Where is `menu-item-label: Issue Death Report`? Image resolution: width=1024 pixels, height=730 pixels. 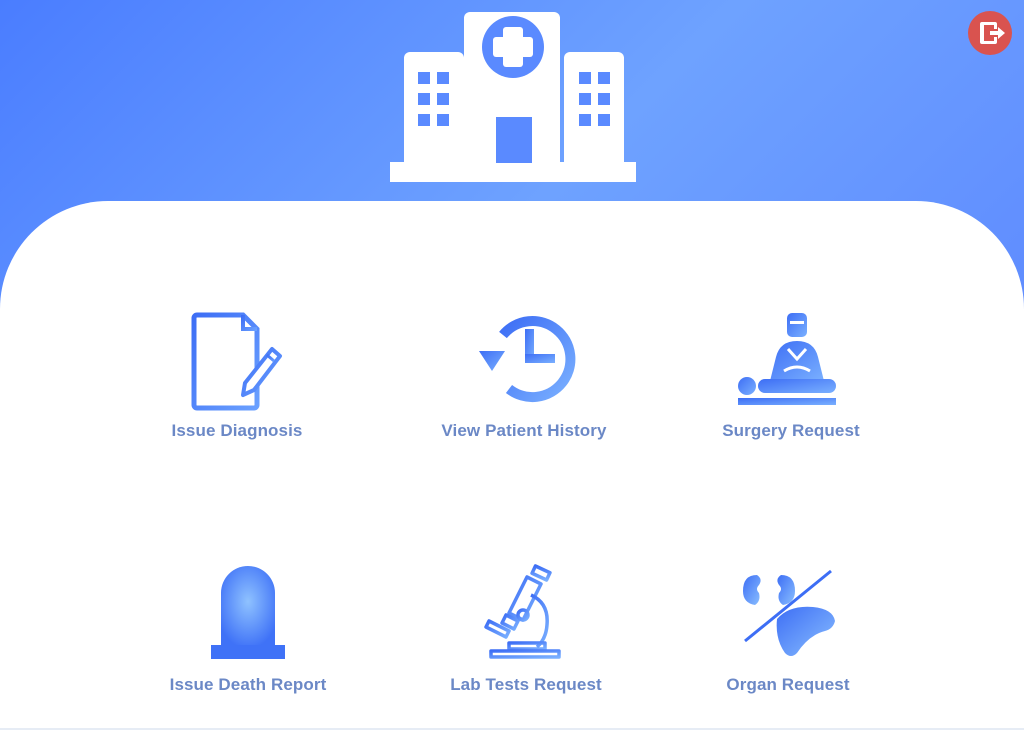 menu-item-label: Issue Death Report is located at coordinates (248, 684).